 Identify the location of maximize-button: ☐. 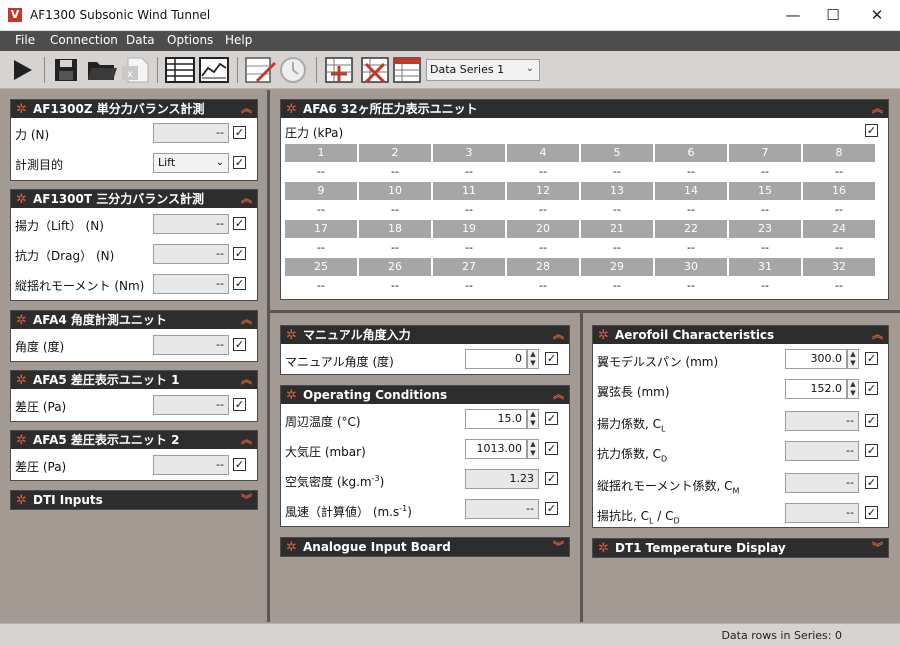
(833, 15).